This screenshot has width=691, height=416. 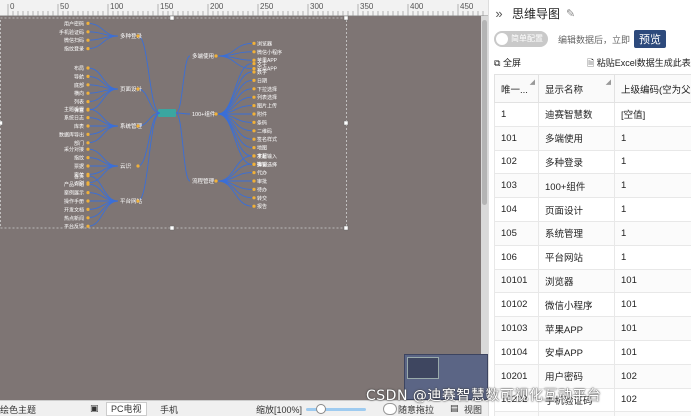 I want to click on cell-name: 平台网站, so click(x=576, y=257).